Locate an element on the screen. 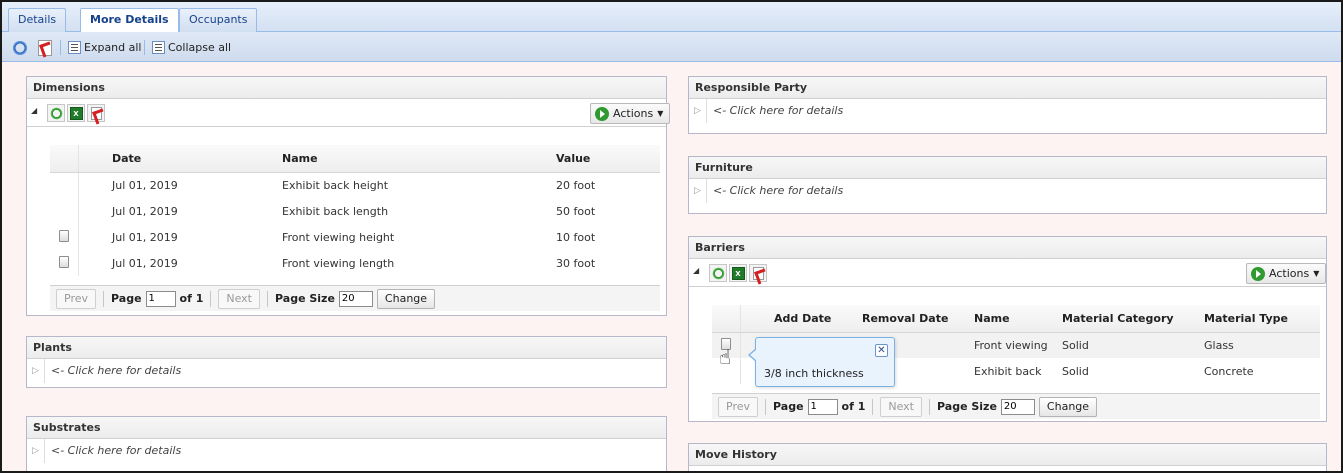 The image size is (1343, 473). furniture-details-row: ▷ <- Click here for details is located at coordinates (1007, 191).